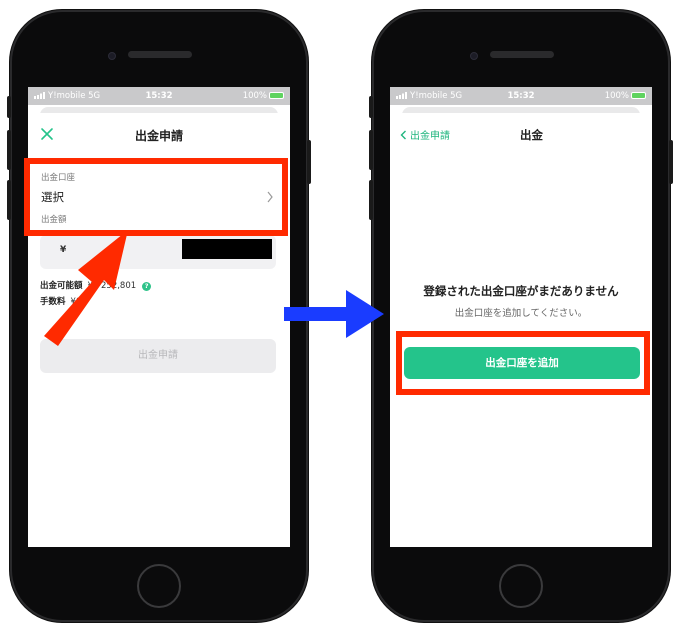 Image resolution: width=680 pixels, height=630 pixels. I want to click on fee-row: 手数料 ¥0, so click(60, 301).